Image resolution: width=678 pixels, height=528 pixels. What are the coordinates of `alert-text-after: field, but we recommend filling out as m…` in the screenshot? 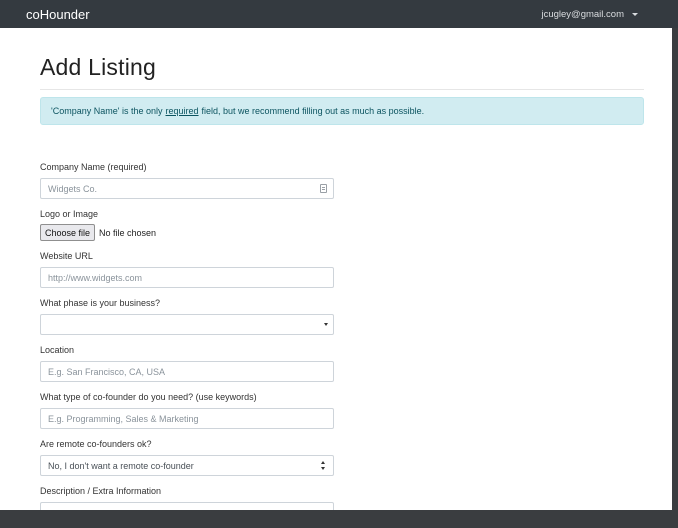 It's located at (313, 111).